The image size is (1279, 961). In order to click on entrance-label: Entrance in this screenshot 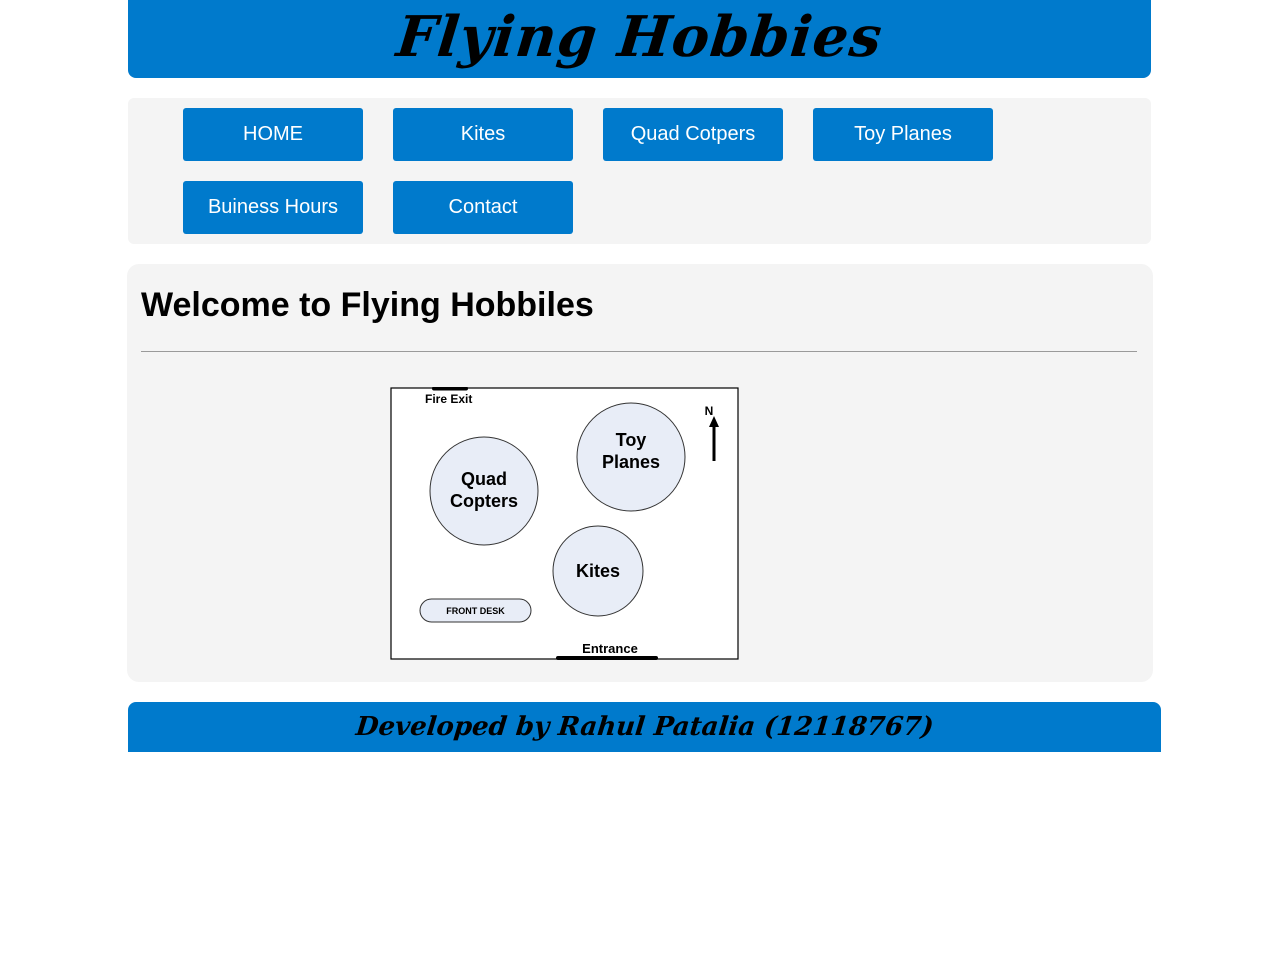, I will do `click(610, 648)`.